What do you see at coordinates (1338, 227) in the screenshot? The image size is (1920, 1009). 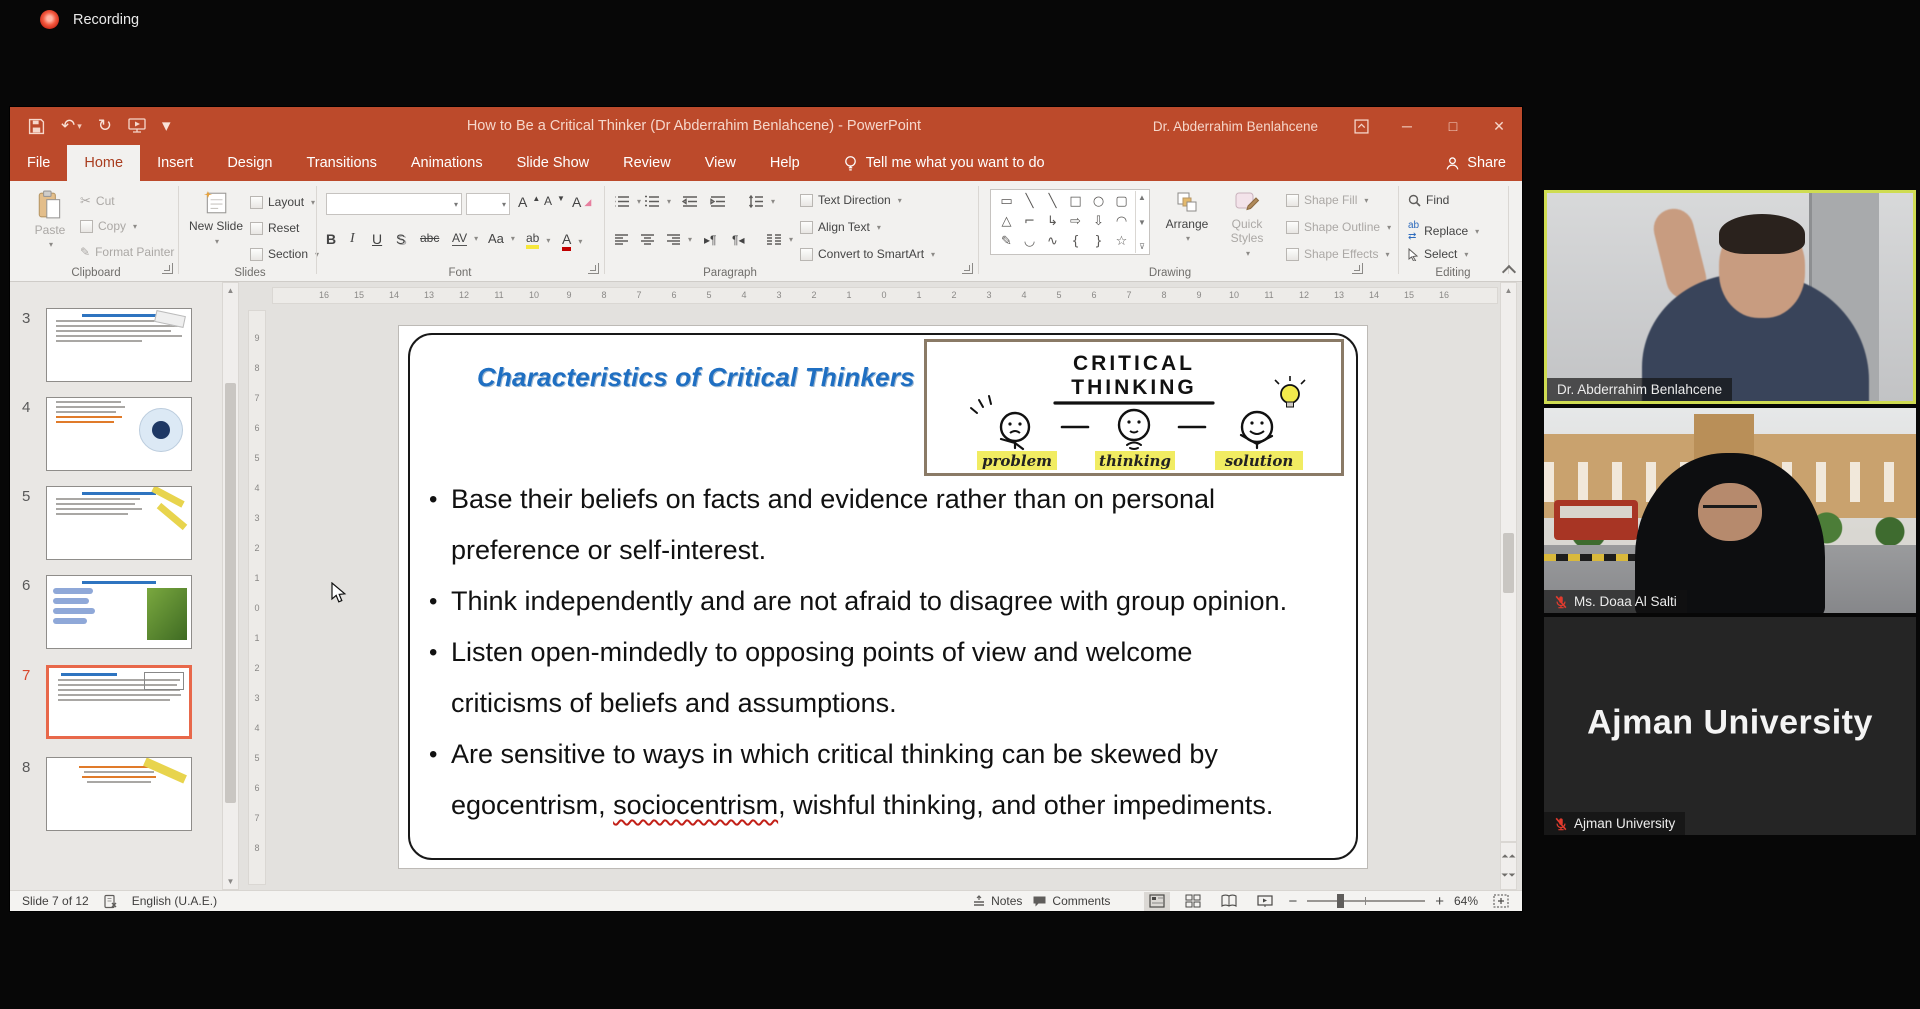 I see `shape-outline-button: Shape Outline ▾` at bounding box center [1338, 227].